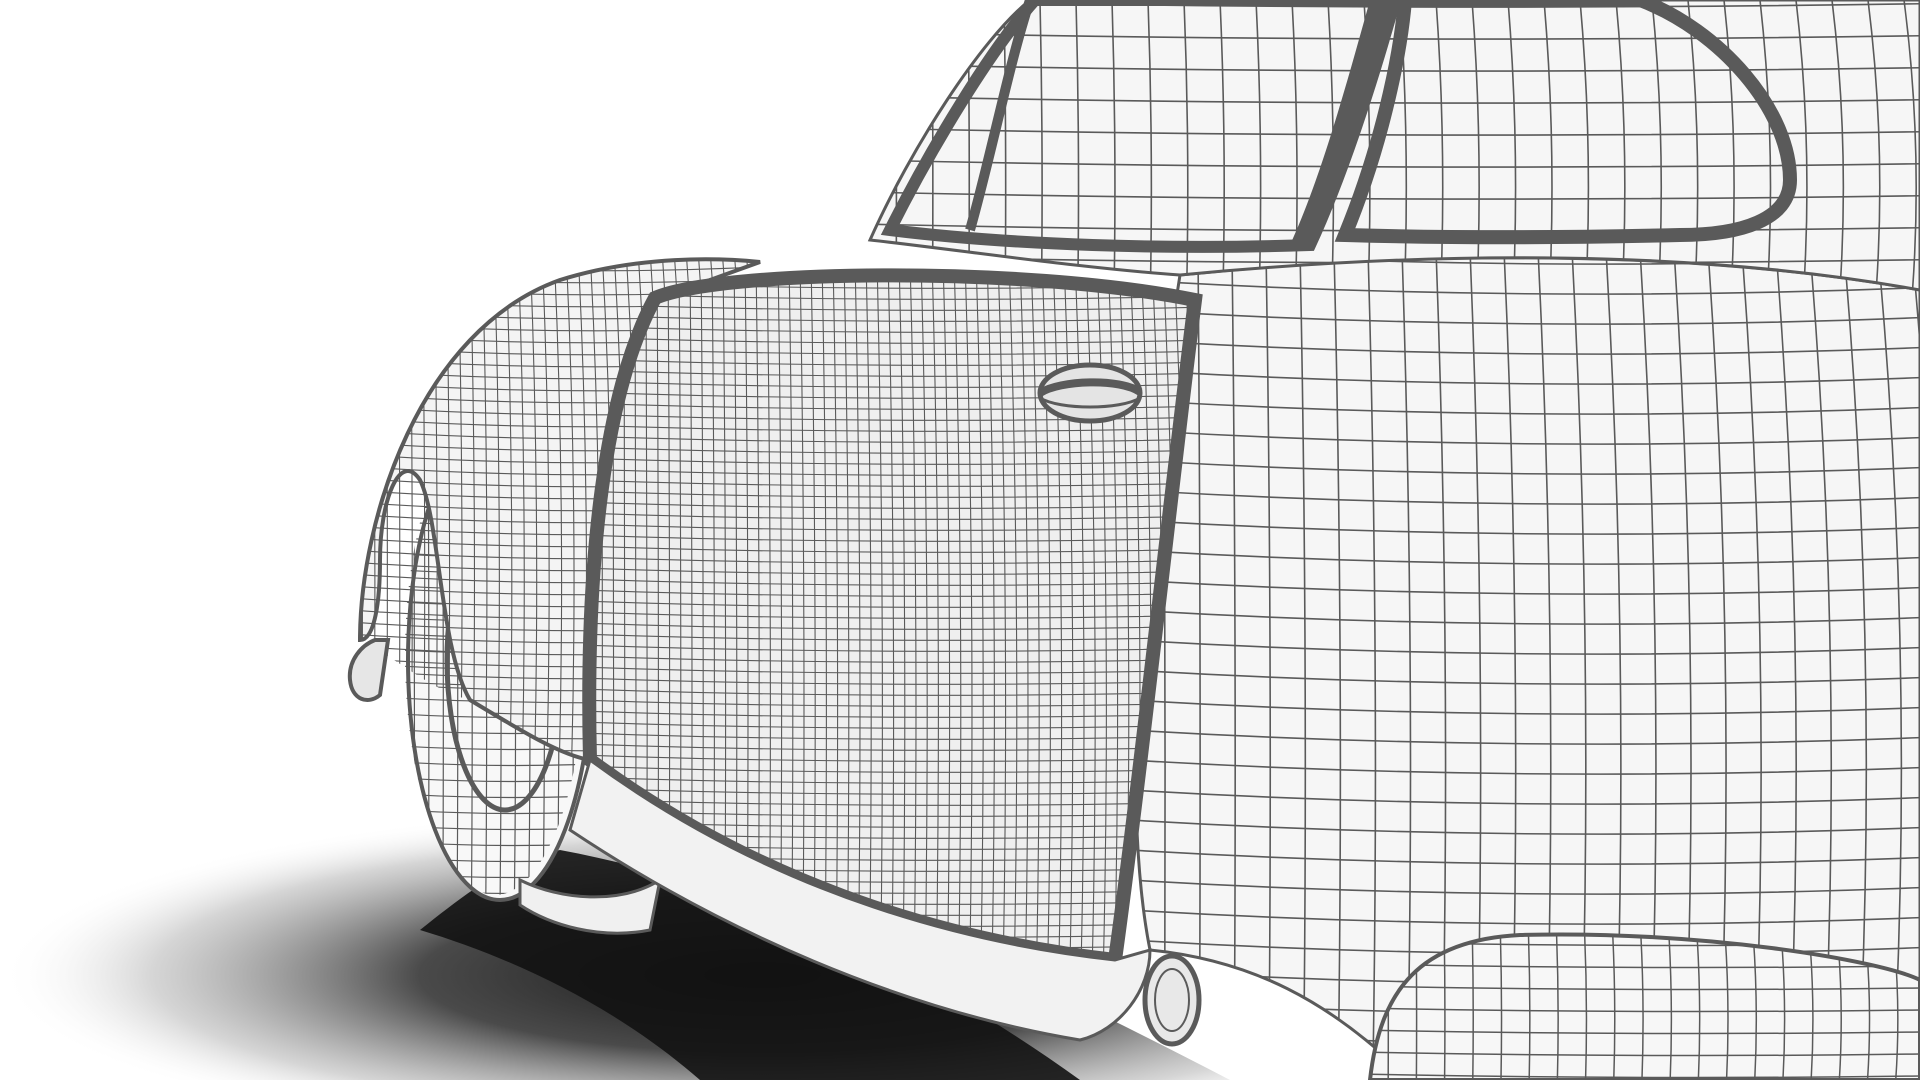 This screenshot has width=1920, height=1080. Describe the element at coordinates (1090, 393) in the screenshot. I see `door-handle` at that location.